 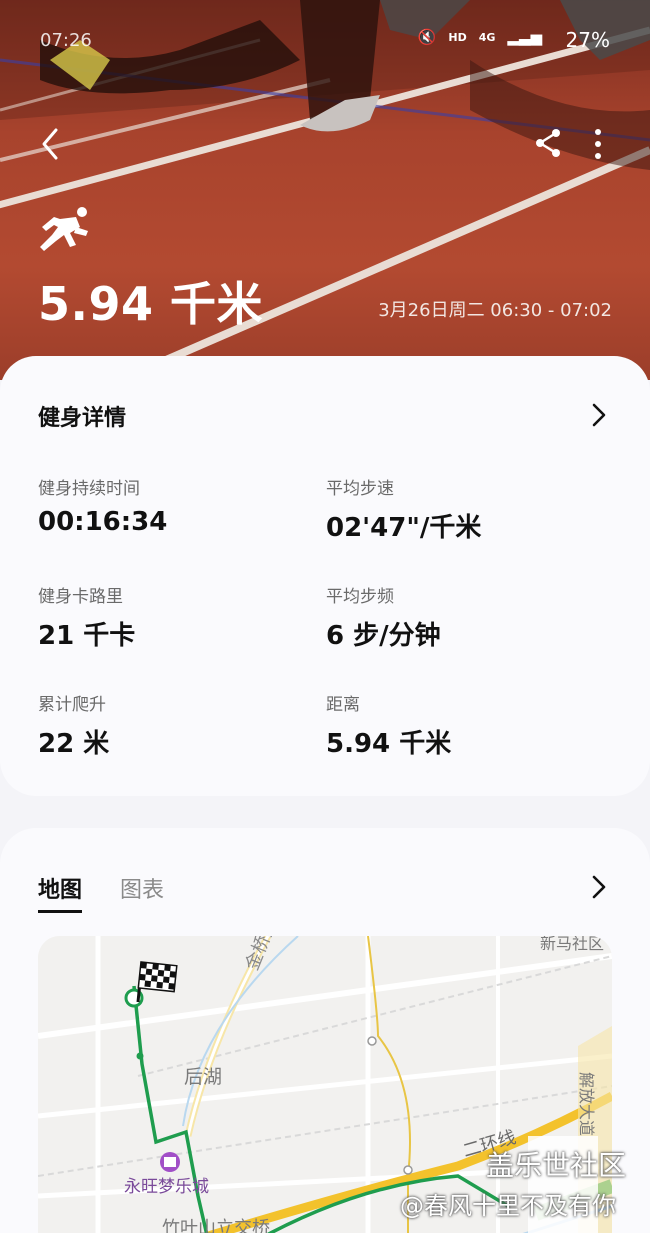 I want to click on share-icon, so click(x=548, y=143).